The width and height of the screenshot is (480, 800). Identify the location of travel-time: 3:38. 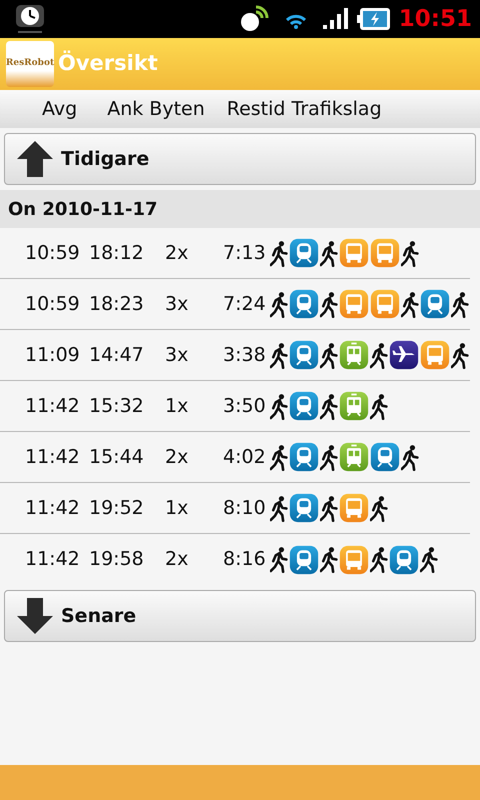
(245, 355).